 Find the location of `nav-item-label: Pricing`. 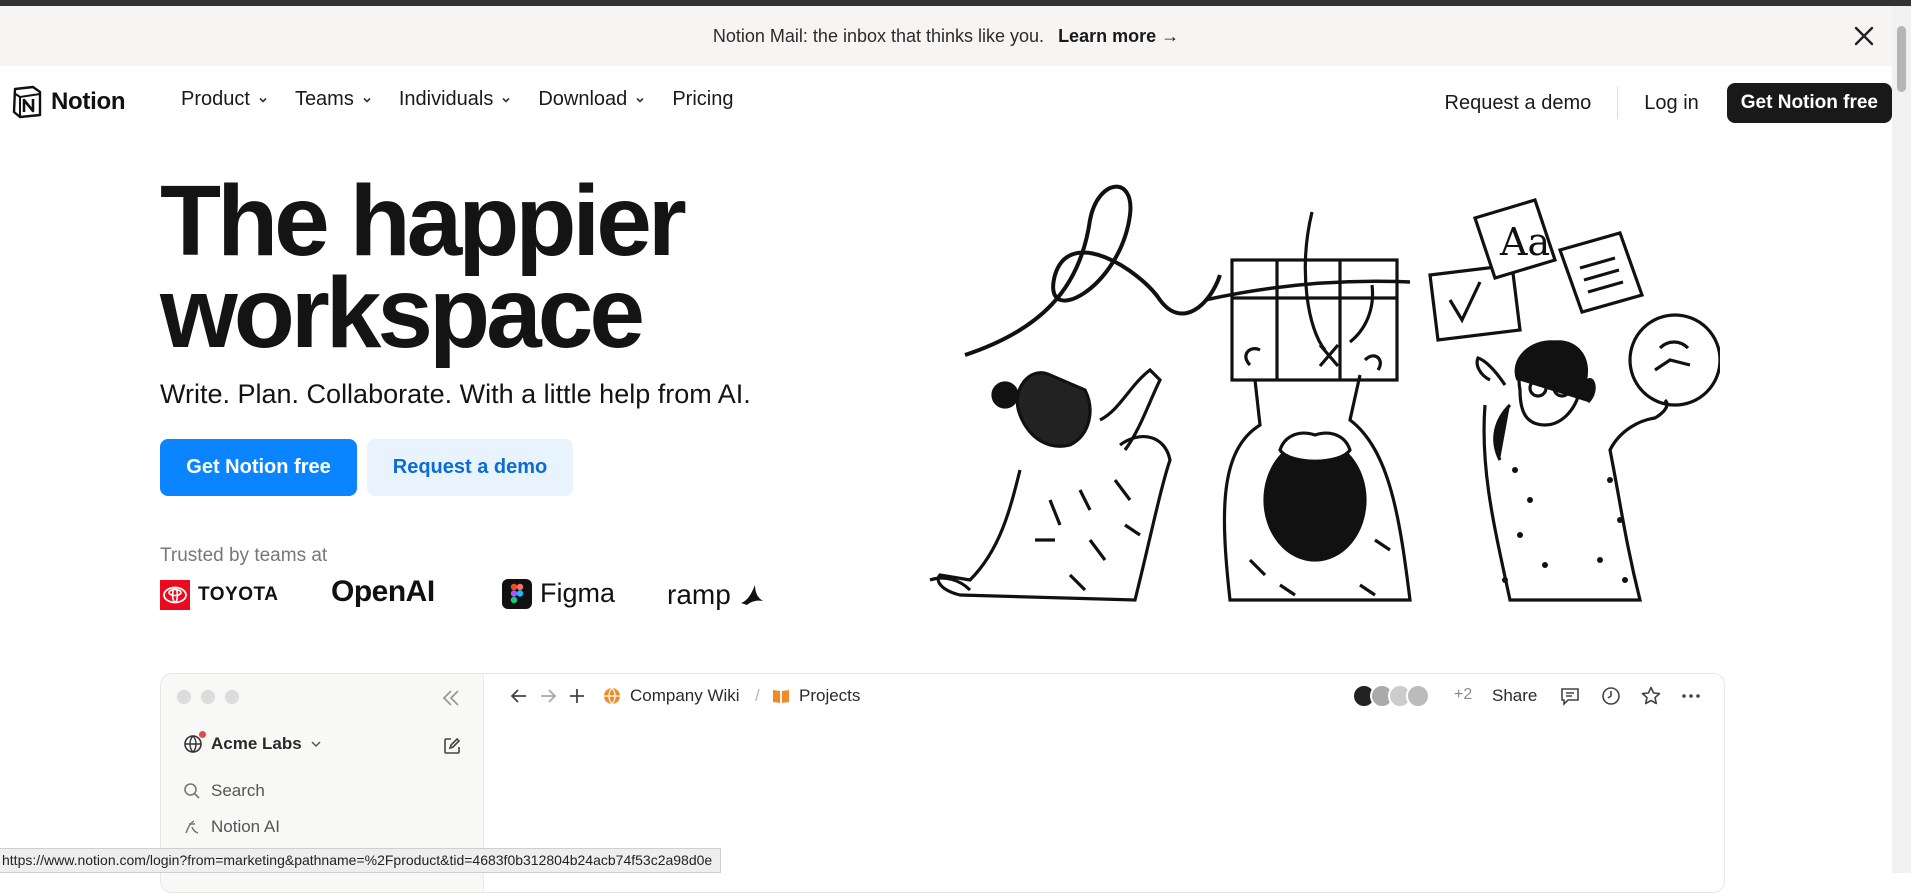

nav-item-label: Pricing is located at coordinates (703, 99).